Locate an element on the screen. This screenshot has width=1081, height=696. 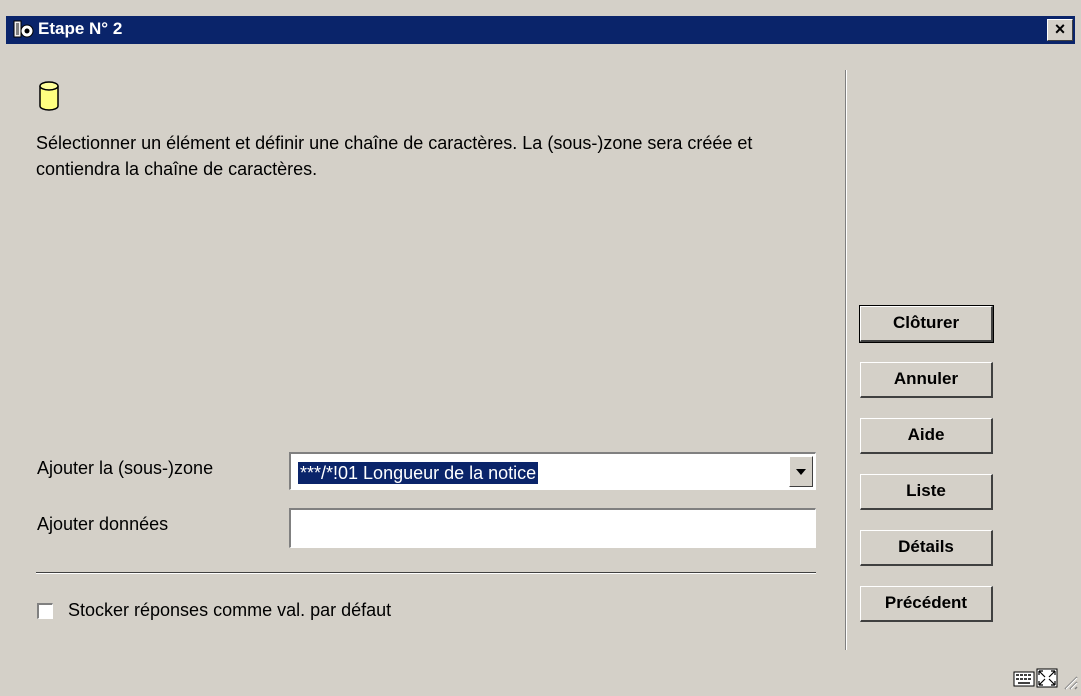
app-icon is located at coordinates (23, 29).